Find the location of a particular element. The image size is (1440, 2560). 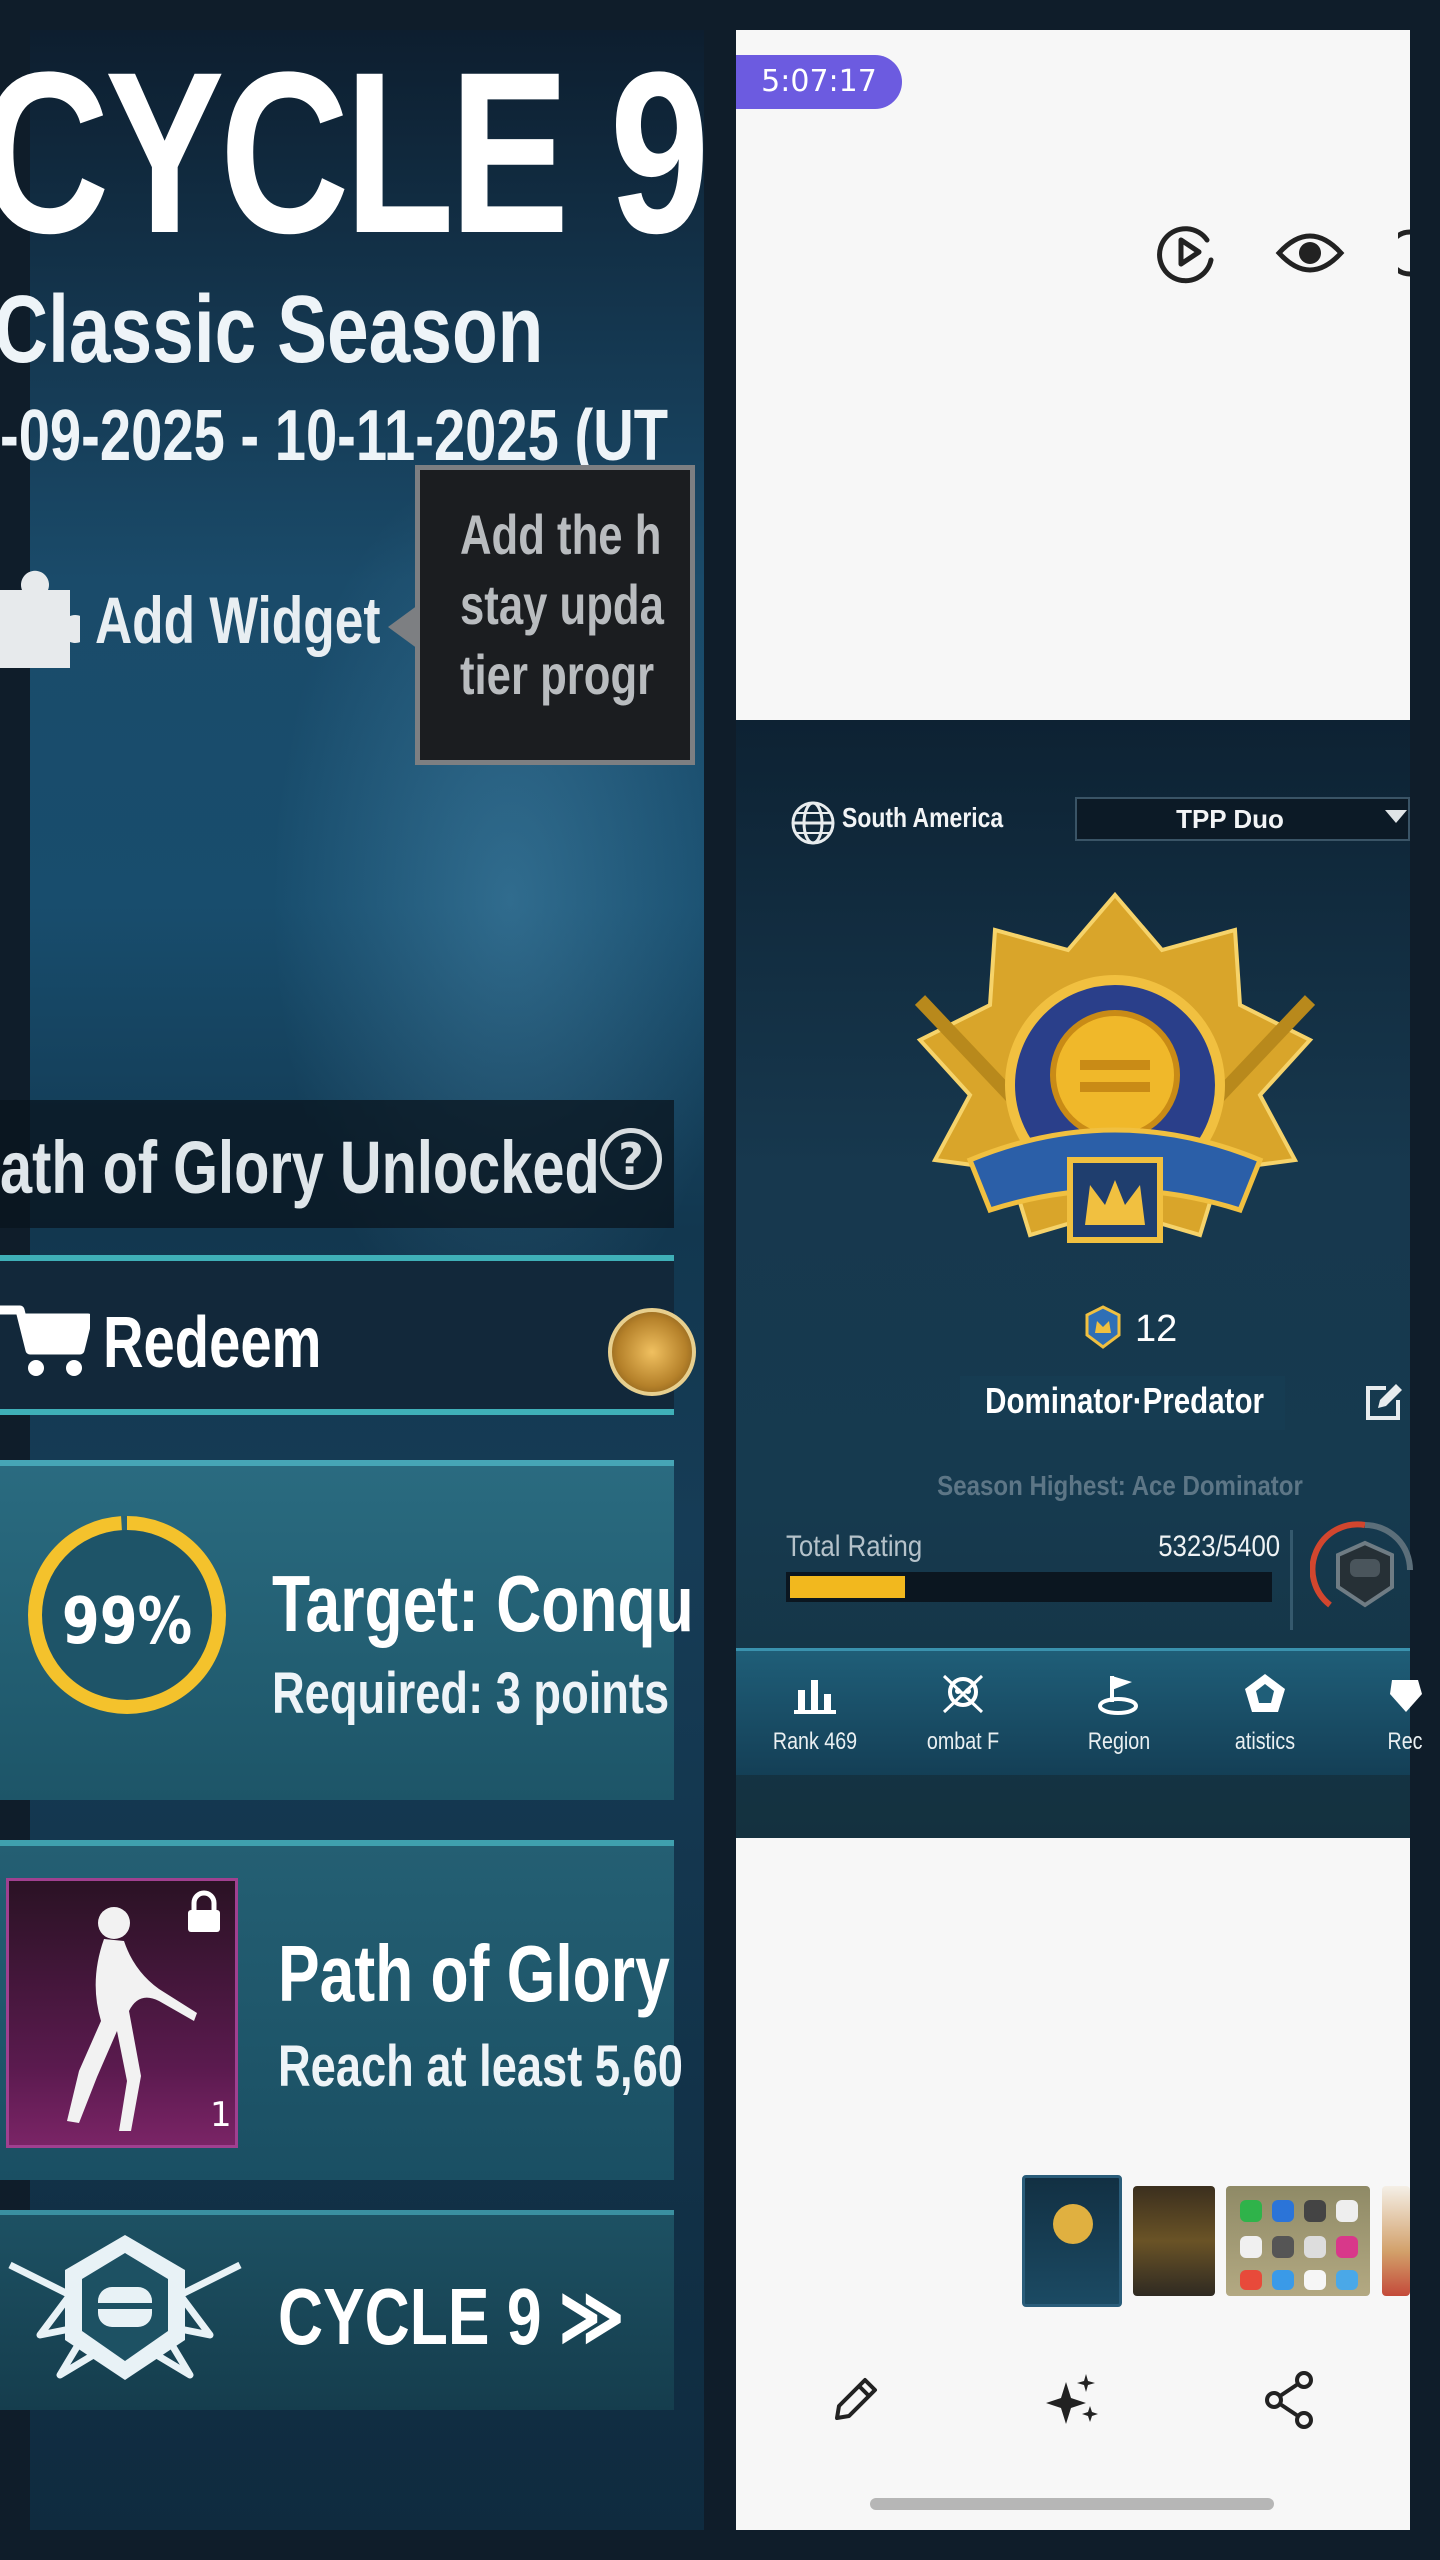

puzzle-icon is located at coordinates (40, 620).